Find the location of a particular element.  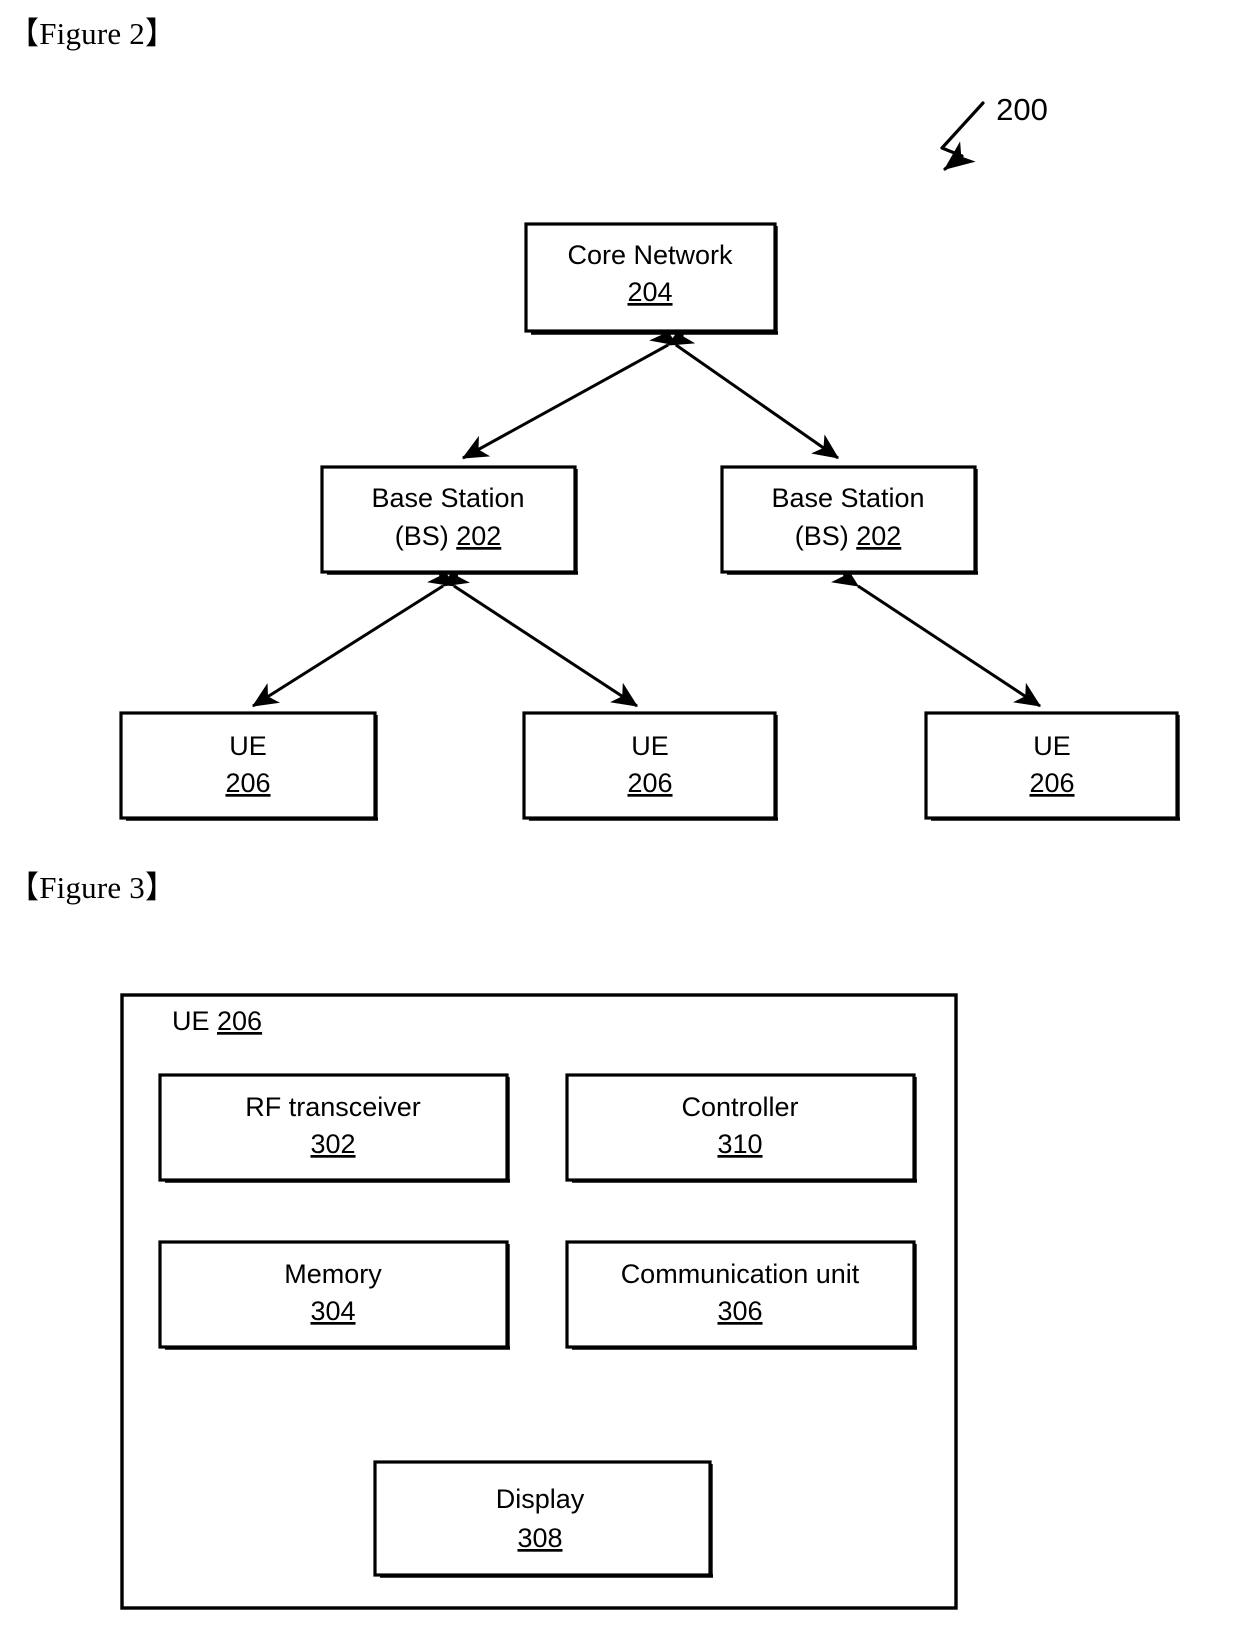

base-station-left-prefix: (BS) is located at coordinates (426, 536).